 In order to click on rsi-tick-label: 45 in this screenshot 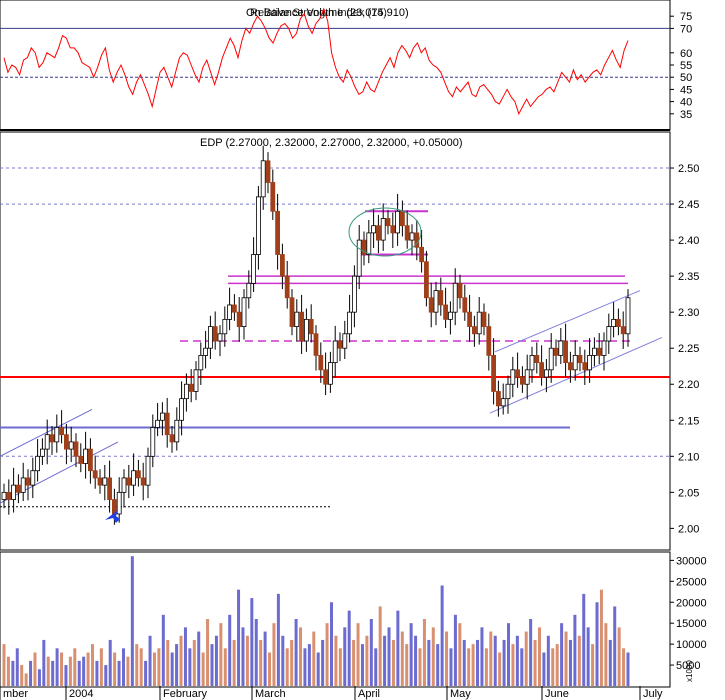, I will do `click(686, 90)`.